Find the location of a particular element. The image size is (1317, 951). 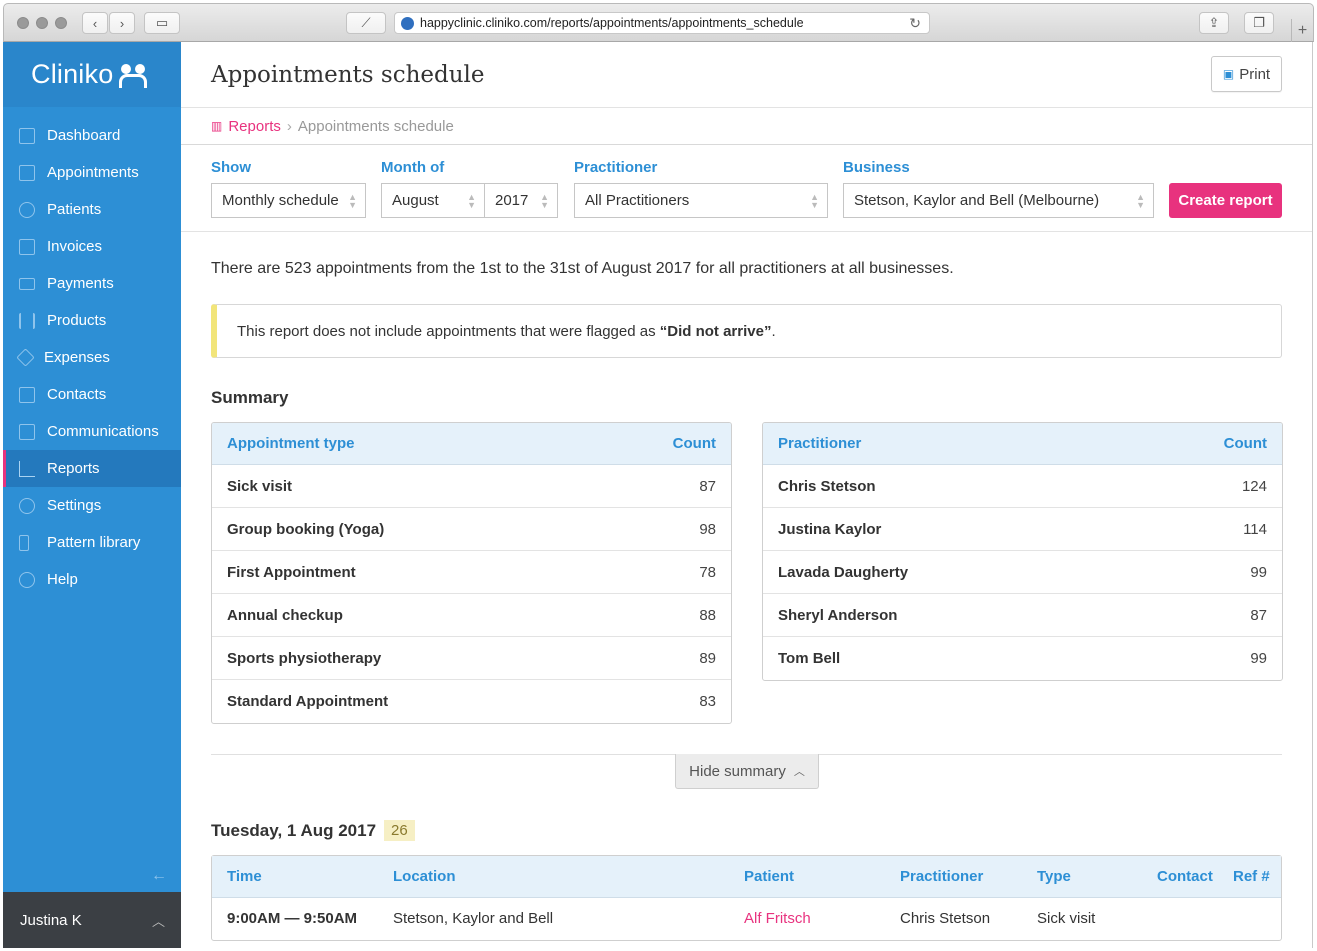

contacts-icon is located at coordinates (27, 394).